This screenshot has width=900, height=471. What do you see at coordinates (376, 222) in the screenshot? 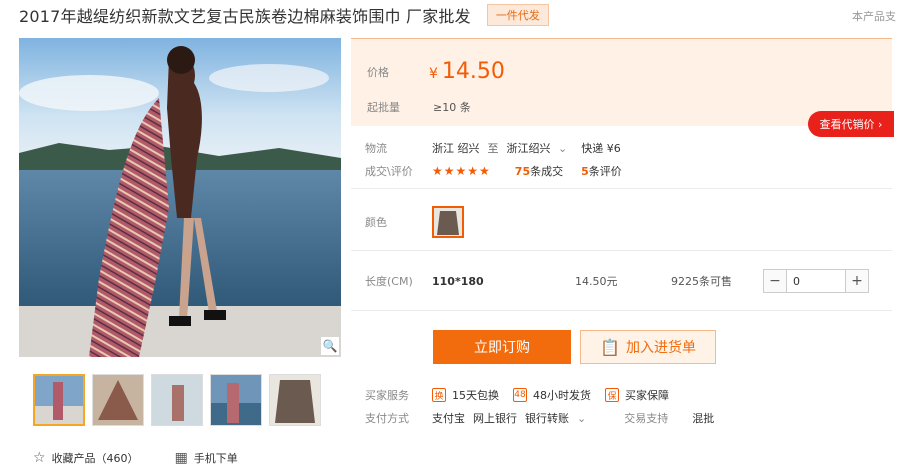
I see `color-label: 颜色` at bounding box center [376, 222].